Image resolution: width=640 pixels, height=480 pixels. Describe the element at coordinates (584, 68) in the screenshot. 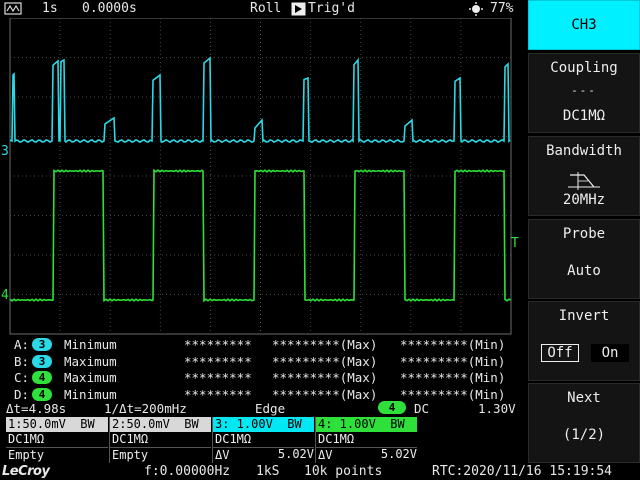

I see `coupling-title: Coupling` at that location.